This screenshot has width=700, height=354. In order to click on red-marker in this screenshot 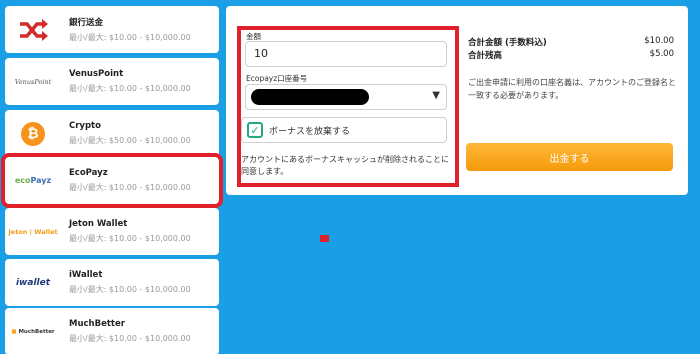, I will do `click(324, 238)`.